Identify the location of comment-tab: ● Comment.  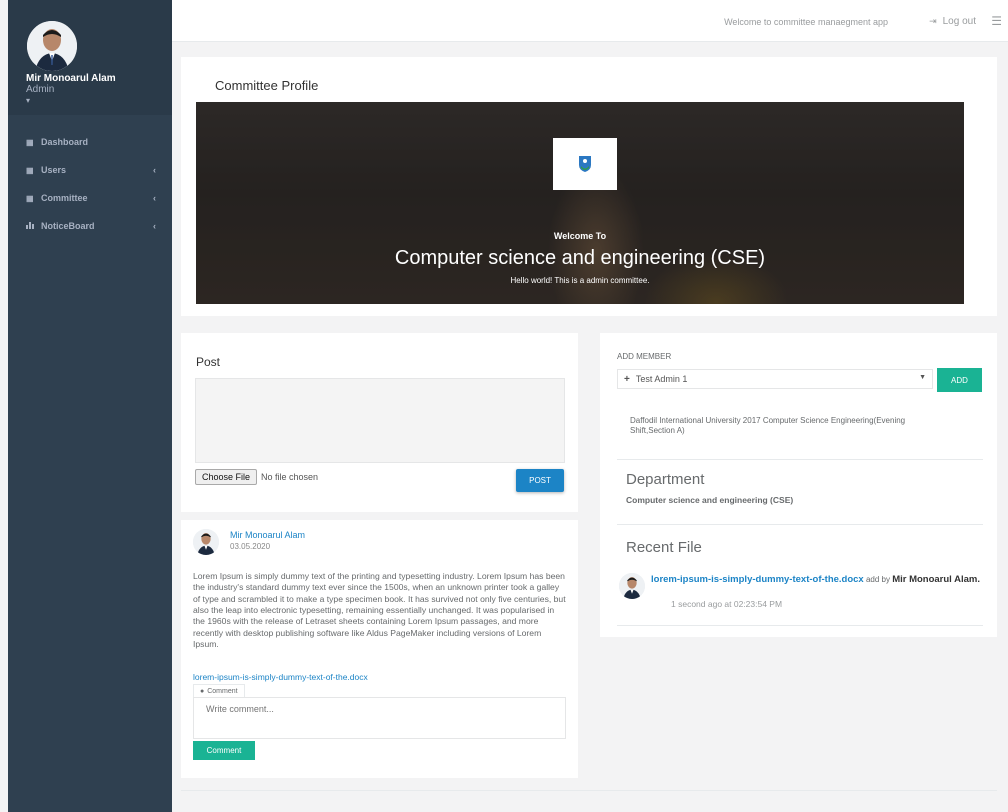
(219, 690).